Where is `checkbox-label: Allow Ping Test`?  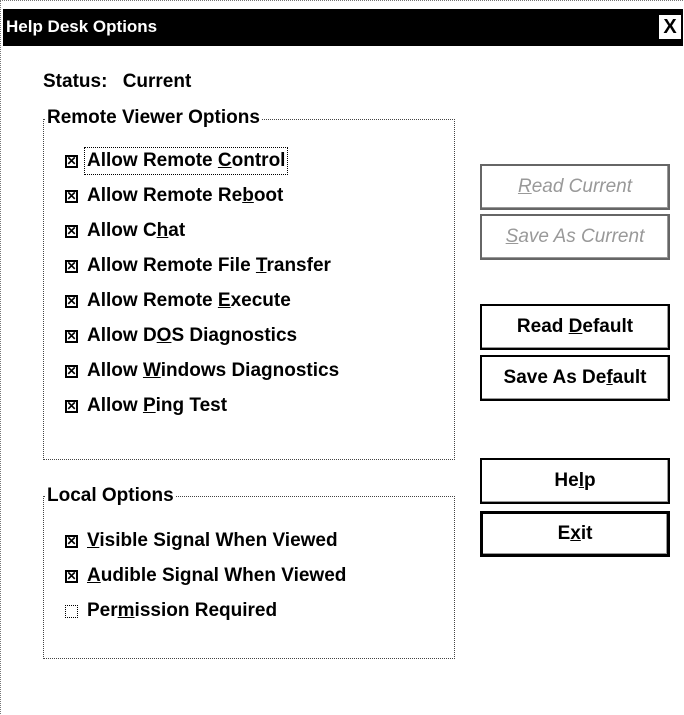 checkbox-label: Allow Ping Test is located at coordinates (157, 406).